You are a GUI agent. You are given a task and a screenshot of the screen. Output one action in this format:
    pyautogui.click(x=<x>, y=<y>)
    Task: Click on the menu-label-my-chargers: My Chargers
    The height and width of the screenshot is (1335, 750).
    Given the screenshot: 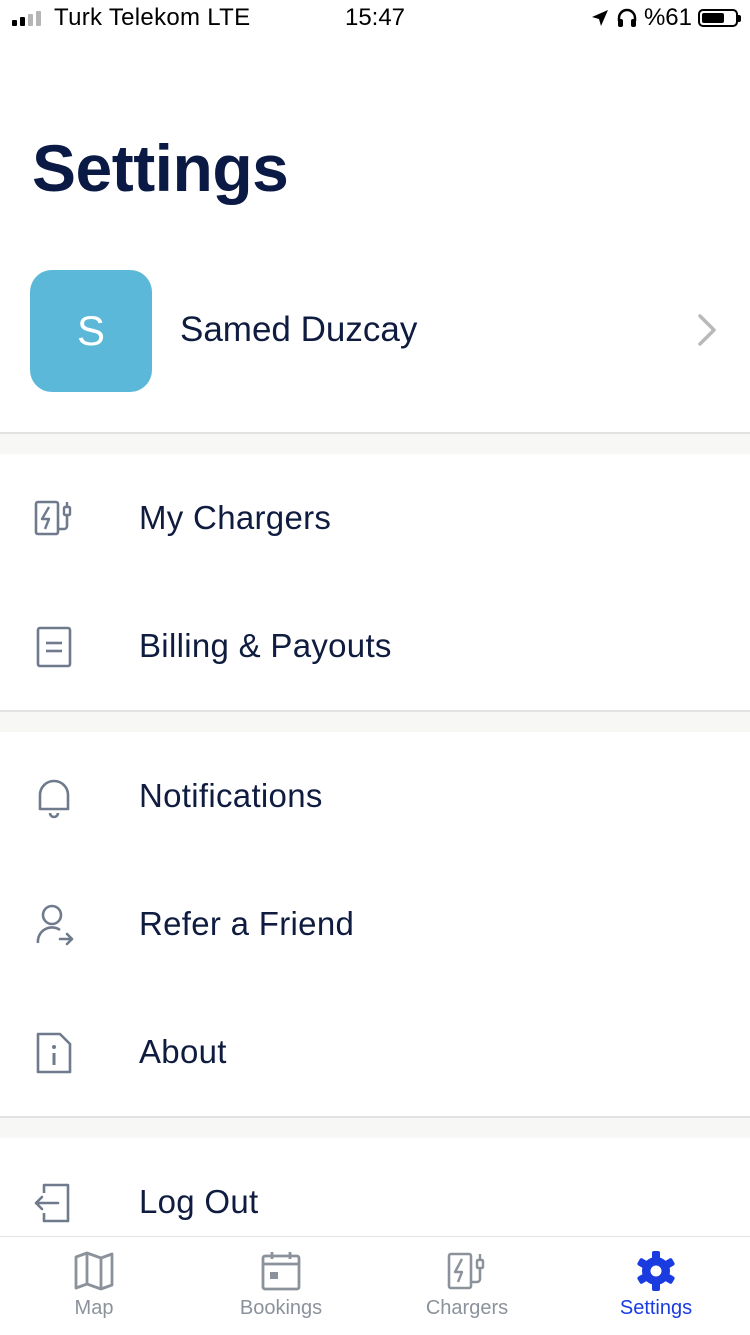 What is the action you would take?
    pyautogui.click(x=235, y=517)
    